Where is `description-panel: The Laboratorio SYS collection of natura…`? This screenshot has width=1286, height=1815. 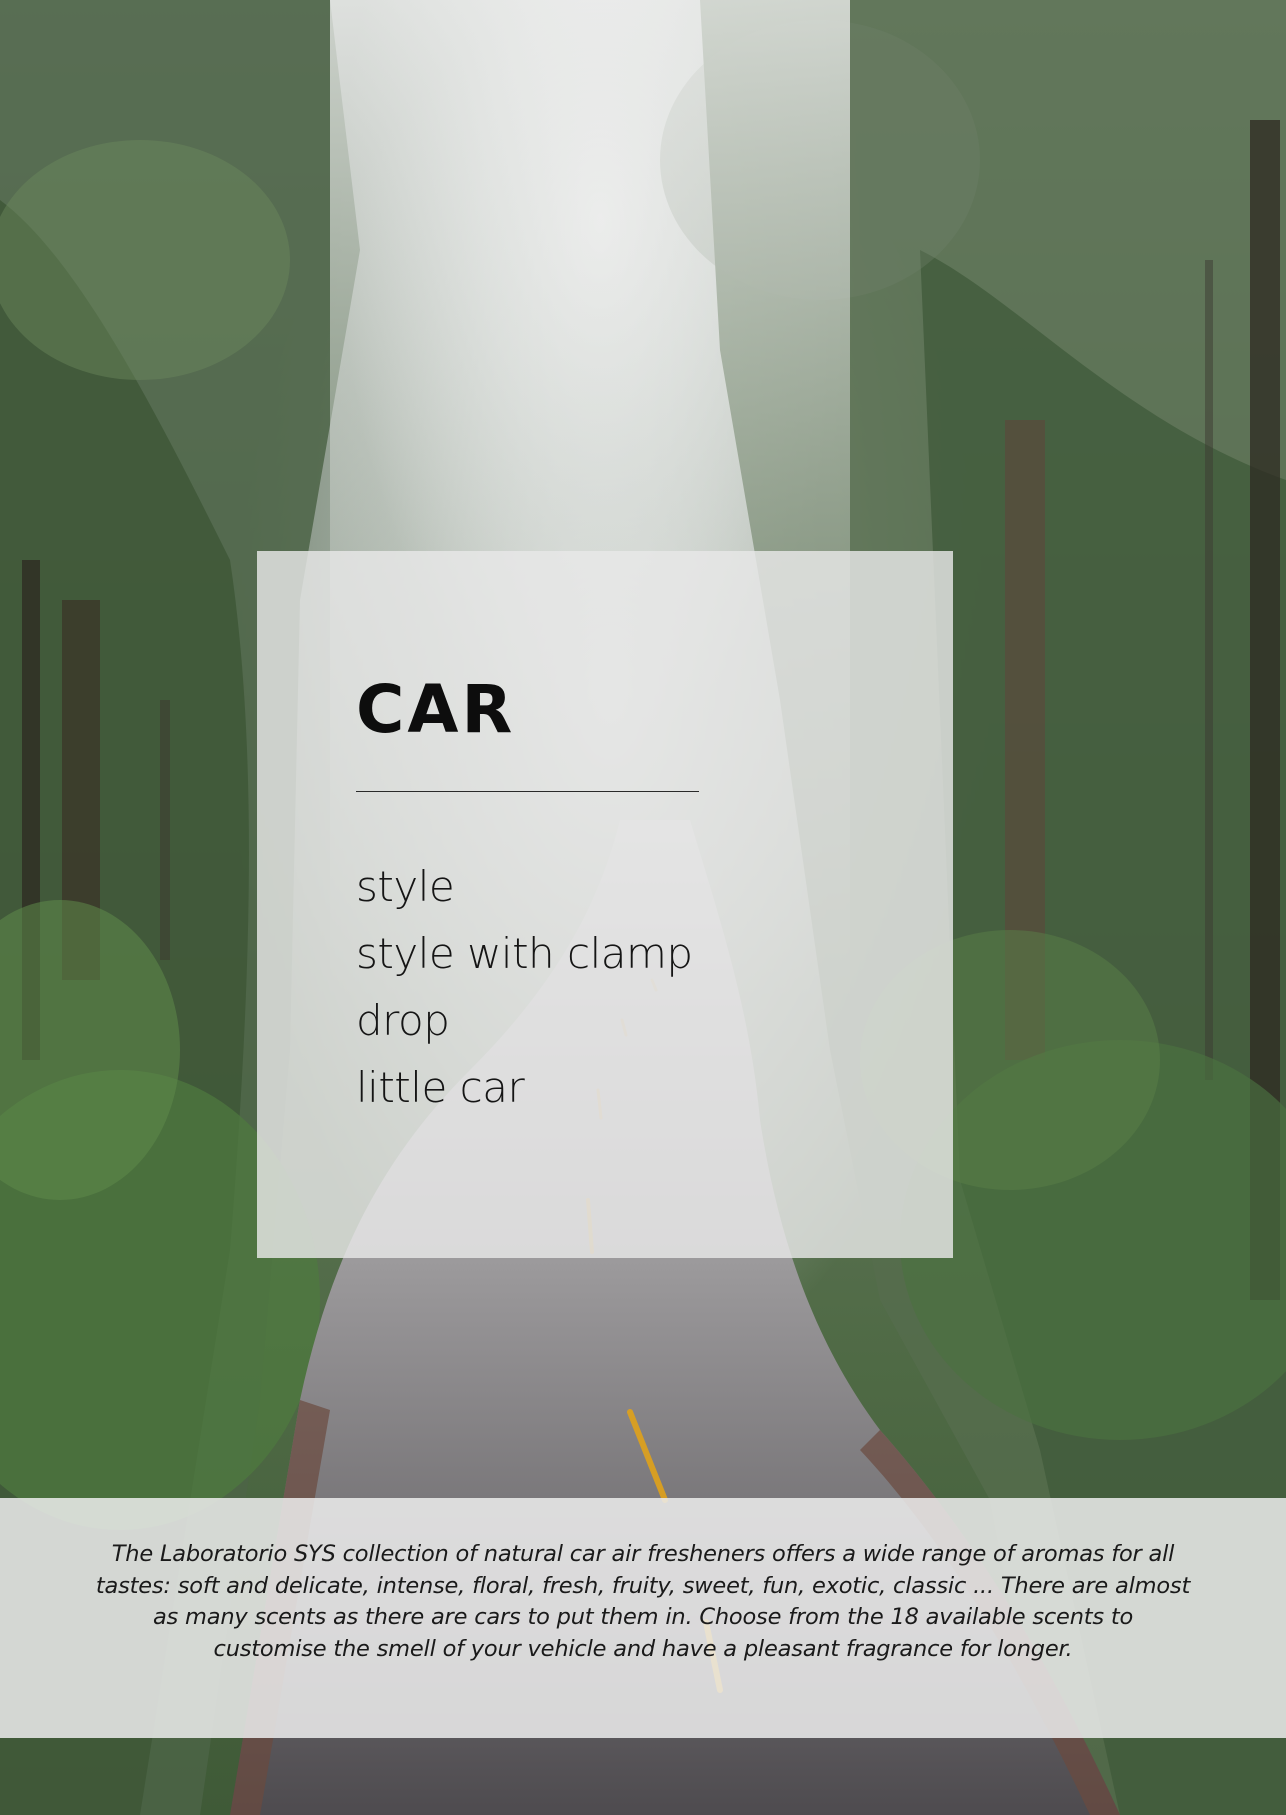
description-panel: The Laboratorio SYS collection of natura… is located at coordinates (643, 1618).